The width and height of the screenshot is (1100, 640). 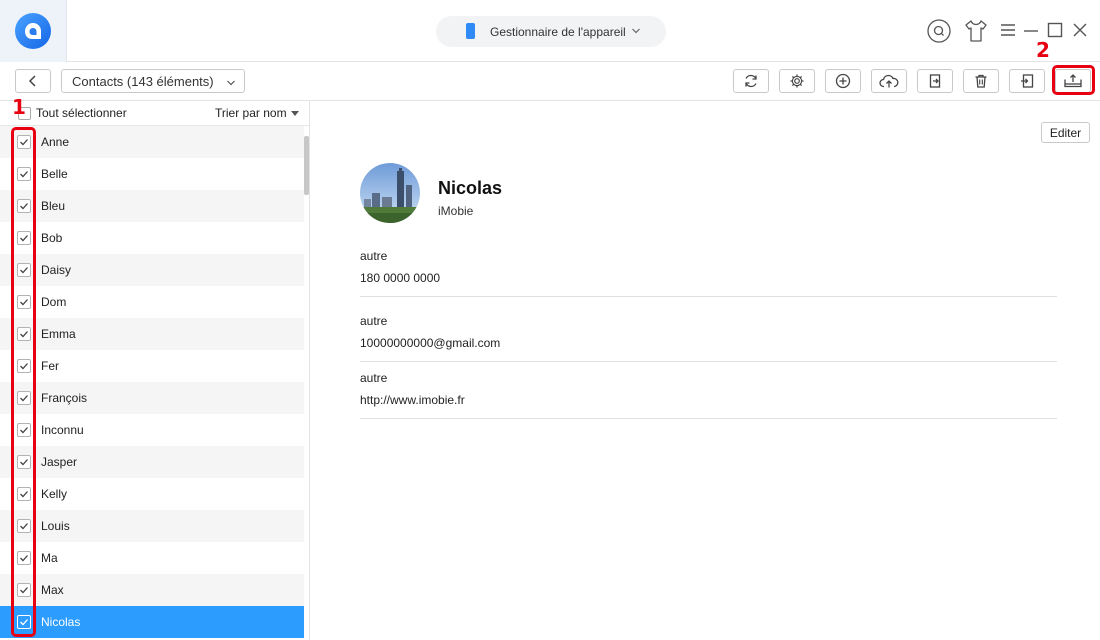 What do you see at coordinates (1008, 31) in the screenshot?
I see `menu-icon` at bounding box center [1008, 31].